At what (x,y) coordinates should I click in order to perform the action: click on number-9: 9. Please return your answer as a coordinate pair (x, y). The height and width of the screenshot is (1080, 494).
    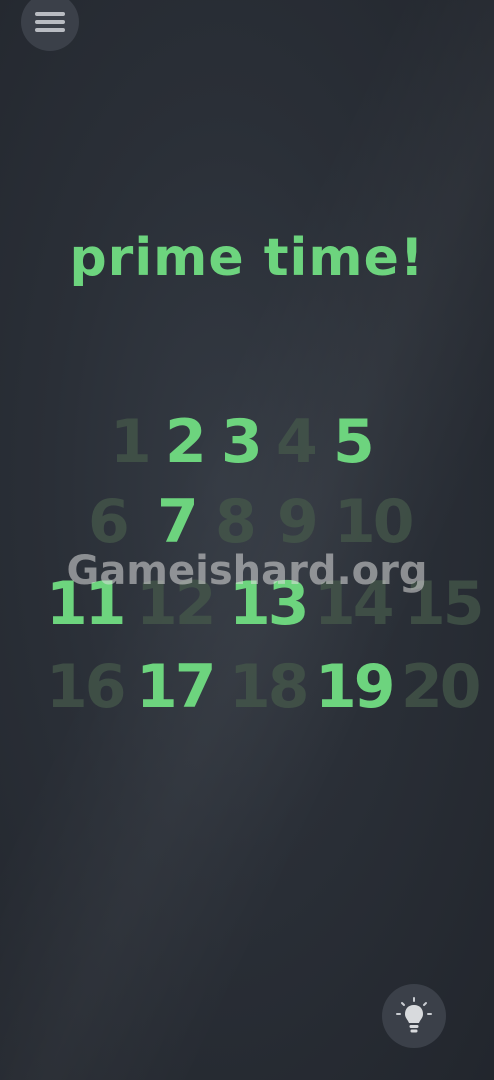
    Looking at the image, I should click on (298, 522).